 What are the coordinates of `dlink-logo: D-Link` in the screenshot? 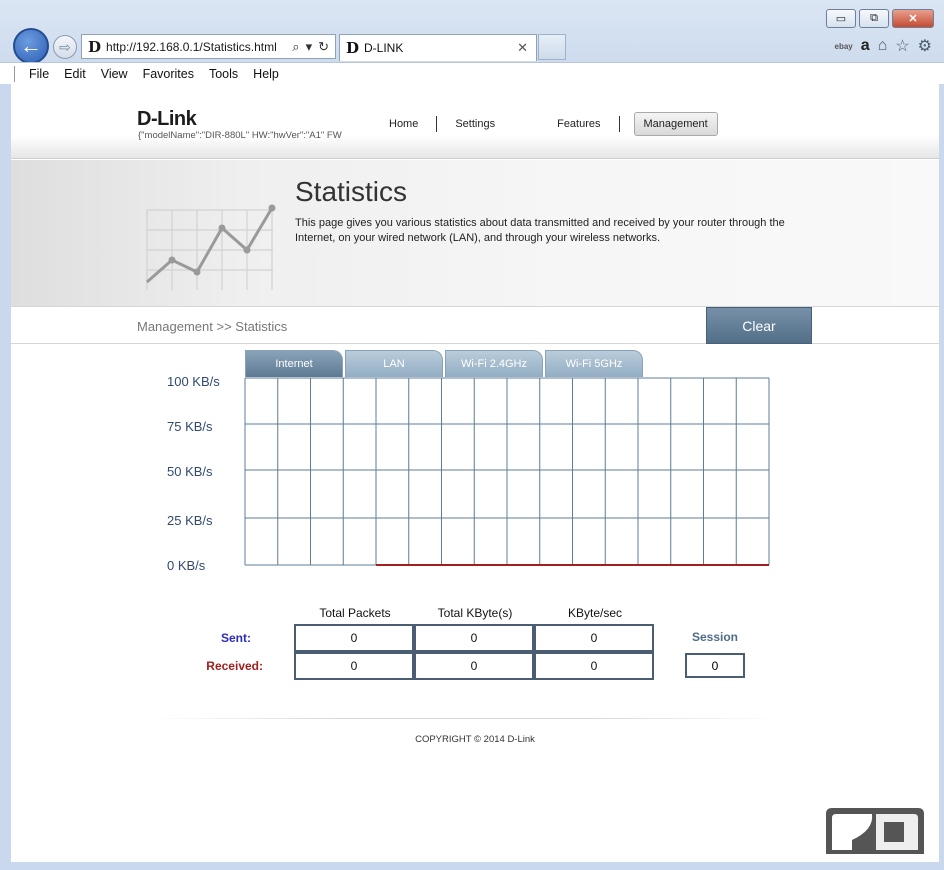 It's located at (167, 119).